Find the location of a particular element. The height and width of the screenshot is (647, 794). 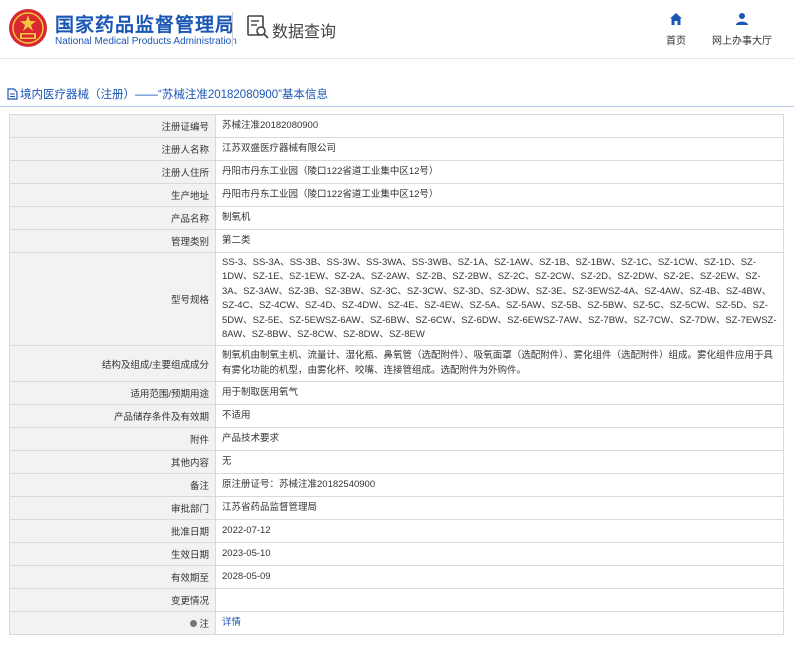

row-value is located at coordinates (499, 600).